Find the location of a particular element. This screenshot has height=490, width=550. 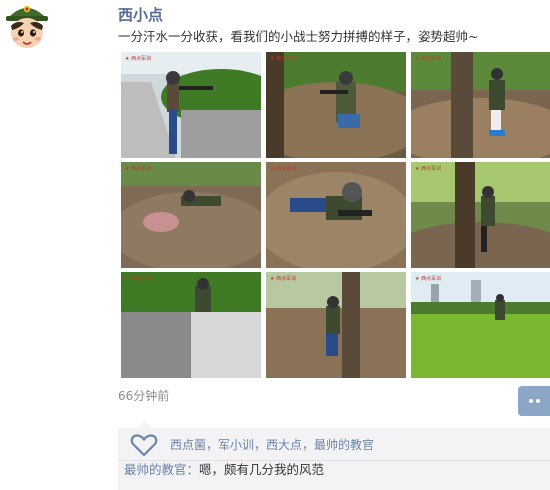

more-actions-button is located at coordinates (534, 401).